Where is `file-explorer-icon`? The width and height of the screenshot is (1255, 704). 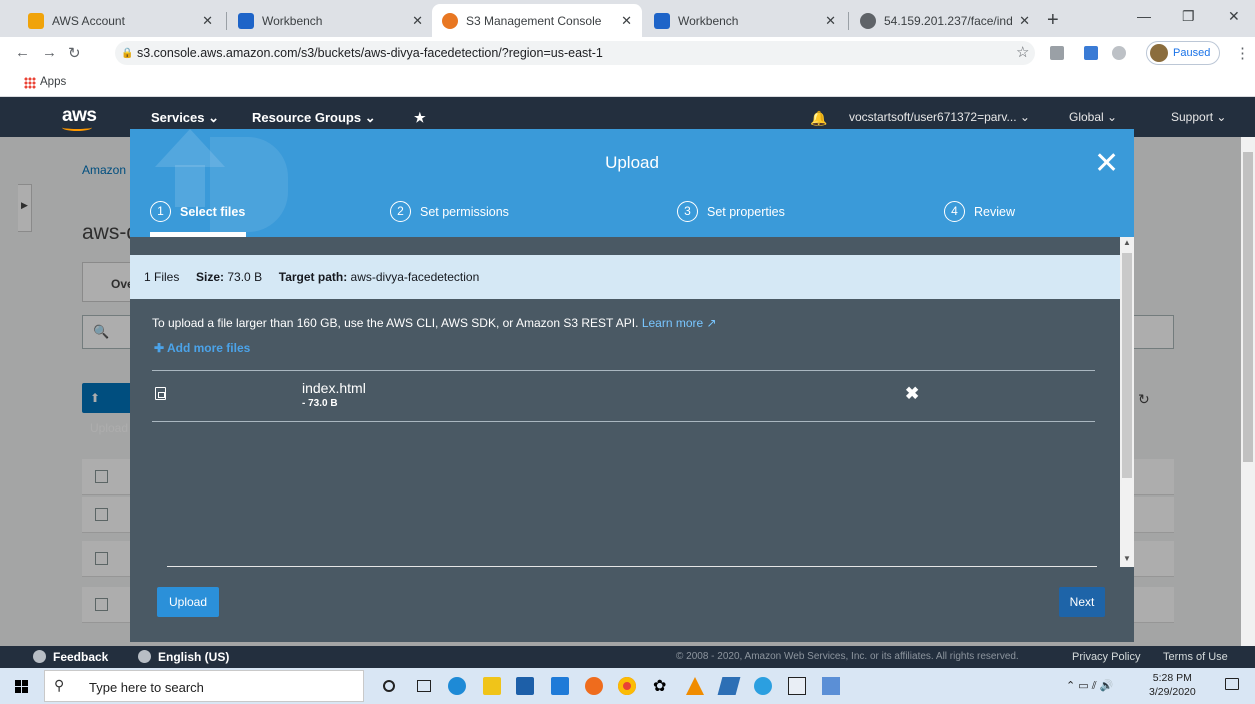 file-explorer-icon is located at coordinates (492, 686).